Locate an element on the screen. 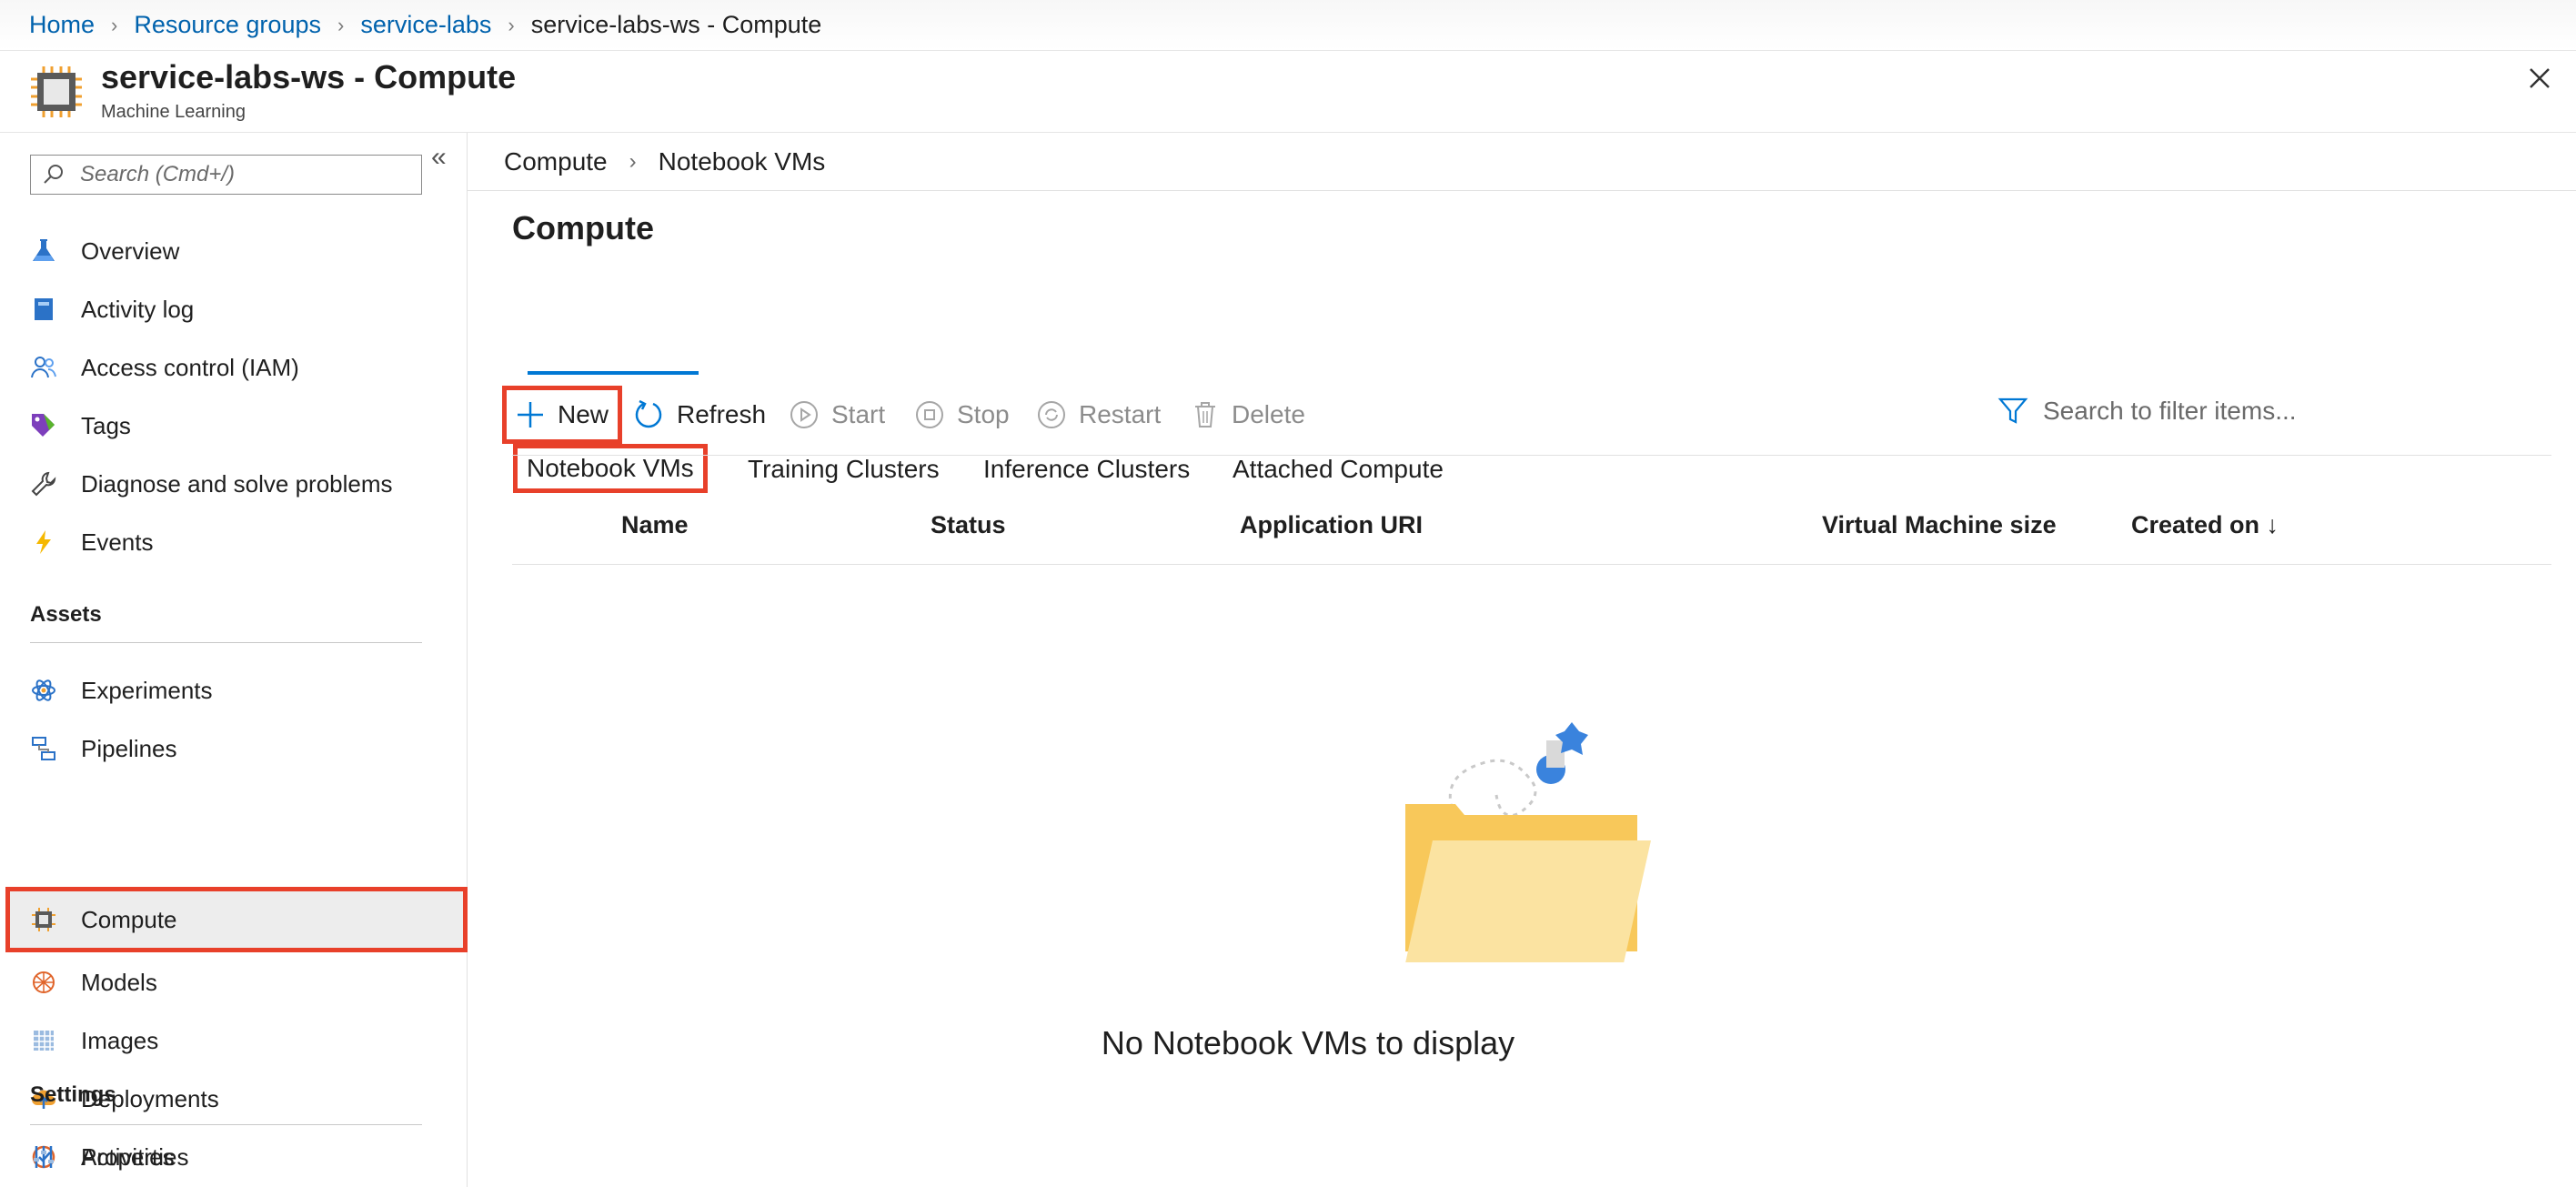 This screenshot has height=1187, width=2576. restart-button: Restart is located at coordinates (1099, 414).